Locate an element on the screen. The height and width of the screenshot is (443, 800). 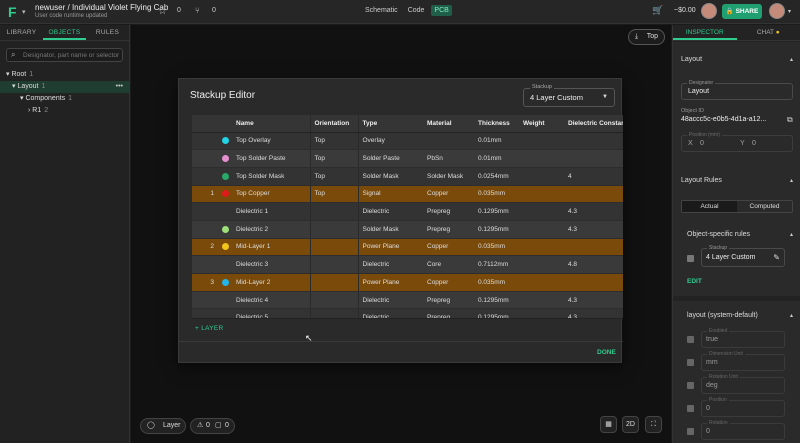
tab-chat: CHAT ● is located at coordinates (768, 32).